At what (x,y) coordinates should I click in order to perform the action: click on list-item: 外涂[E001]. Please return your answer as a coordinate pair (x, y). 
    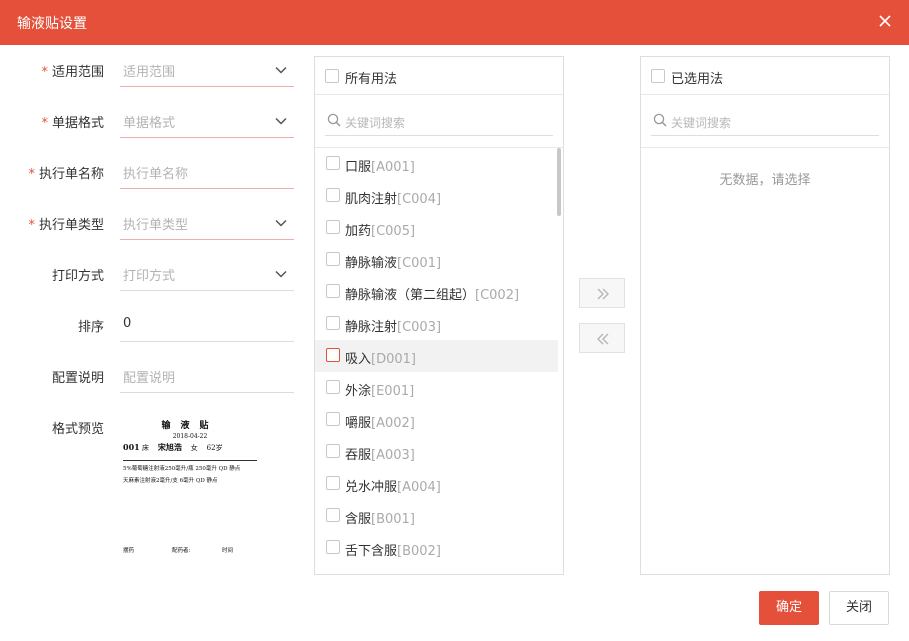
    Looking at the image, I should click on (436, 388).